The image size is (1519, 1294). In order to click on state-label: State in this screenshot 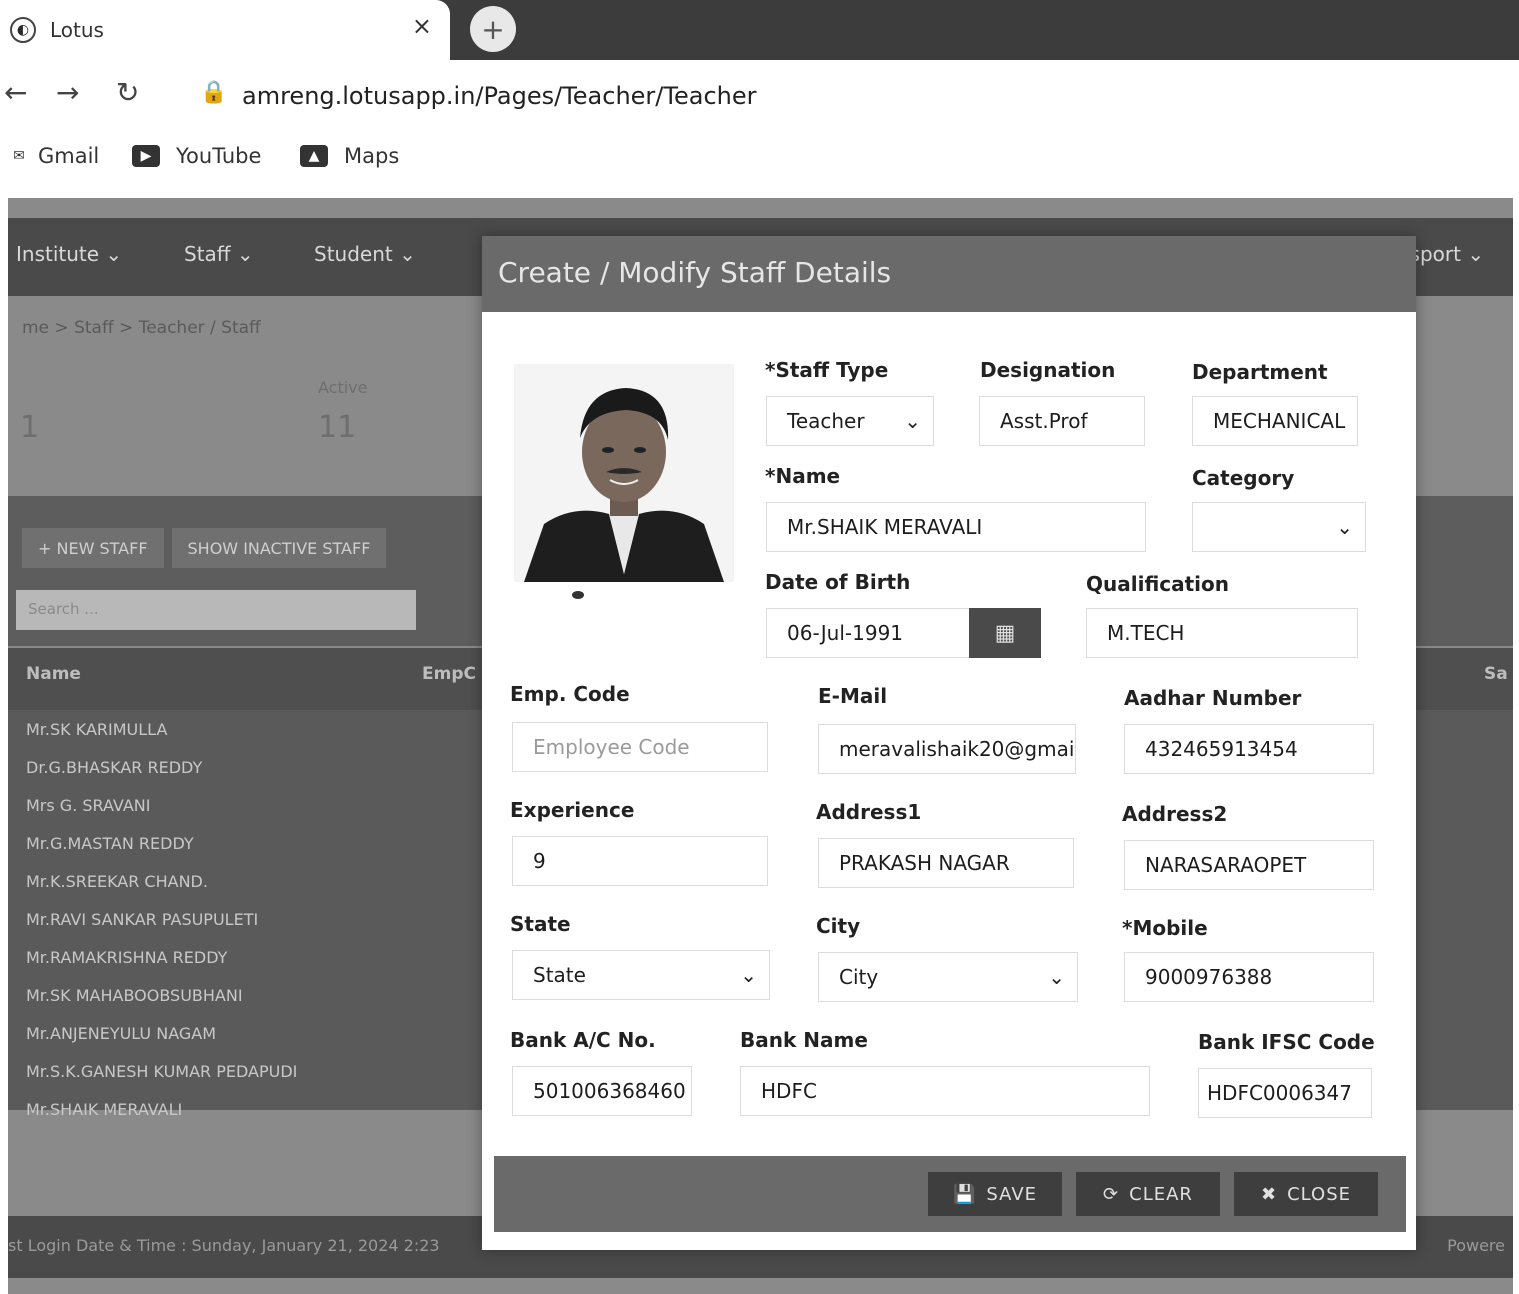, I will do `click(540, 924)`.